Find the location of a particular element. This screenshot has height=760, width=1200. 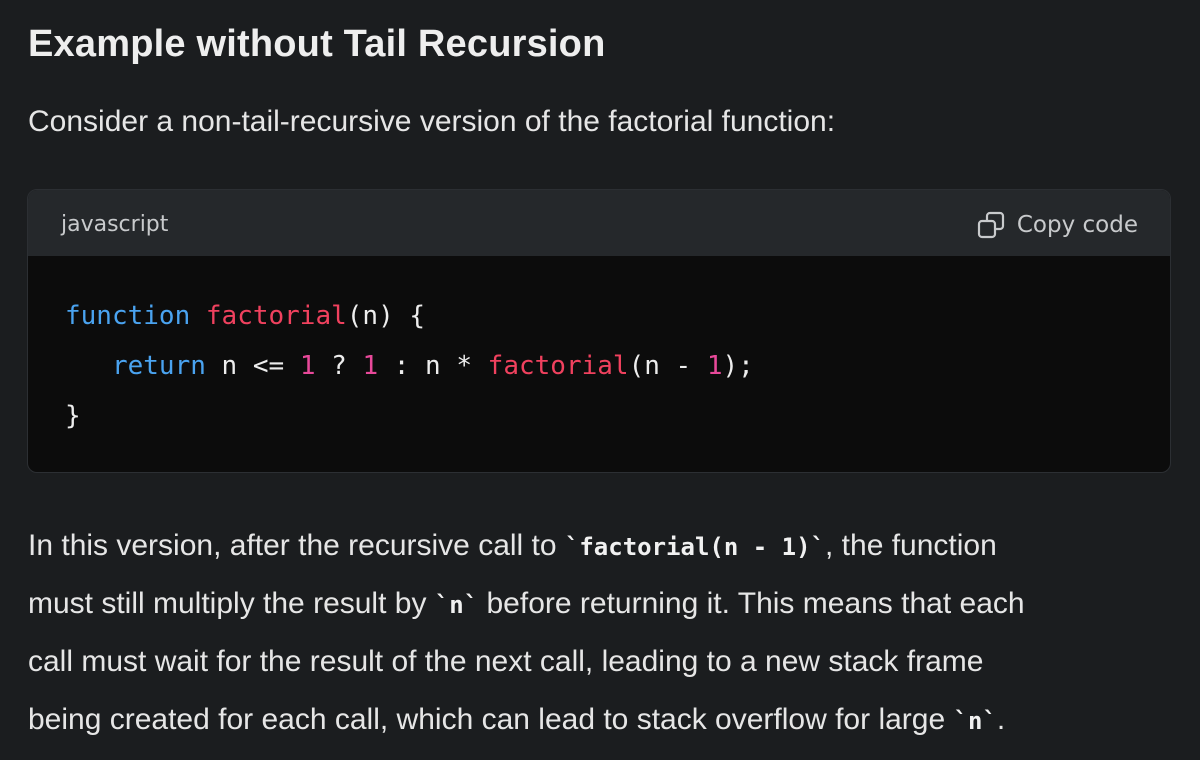

copy-code-label: Copy code is located at coordinates (1077, 225).